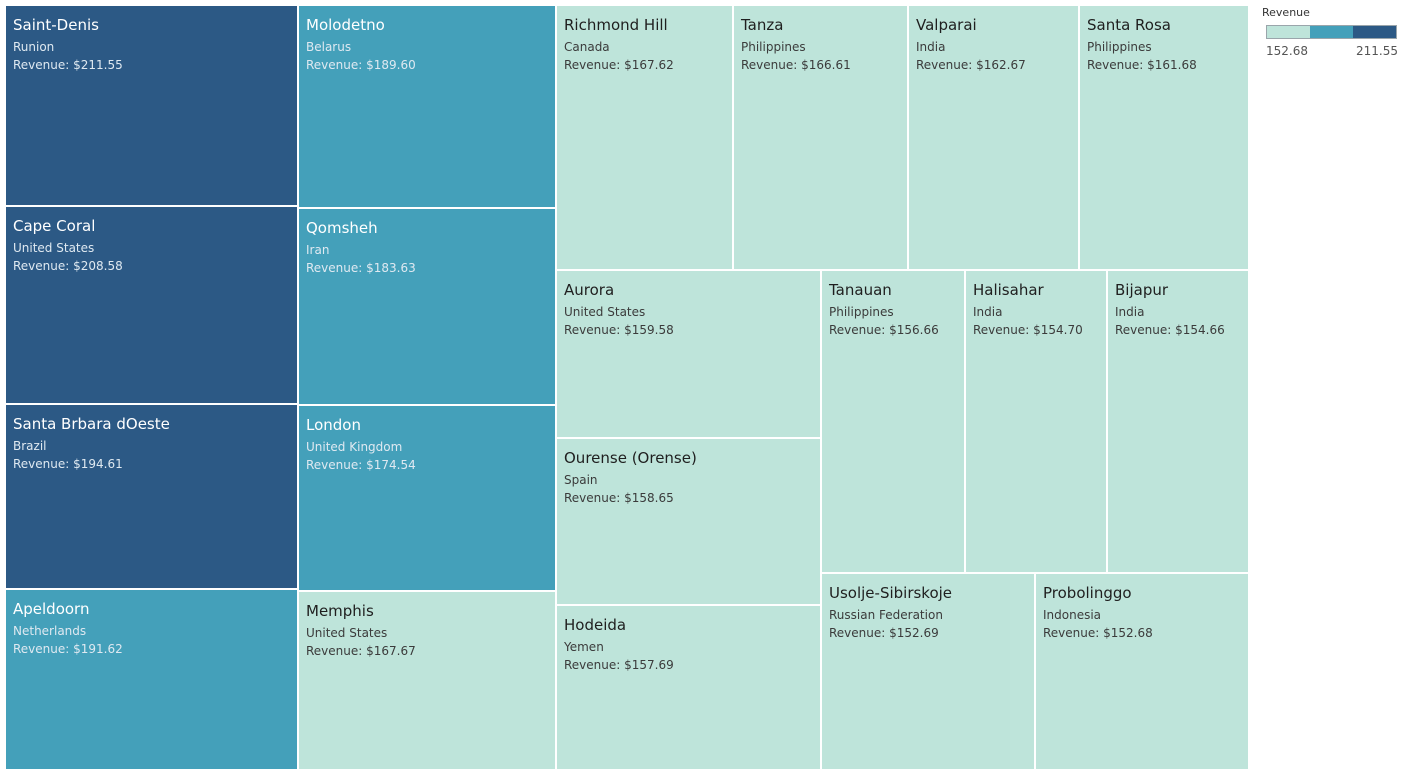 The width and height of the screenshot is (1402, 774). What do you see at coordinates (1377, 51) in the screenshot?
I see `legend-max-label: 211.55` at bounding box center [1377, 51].